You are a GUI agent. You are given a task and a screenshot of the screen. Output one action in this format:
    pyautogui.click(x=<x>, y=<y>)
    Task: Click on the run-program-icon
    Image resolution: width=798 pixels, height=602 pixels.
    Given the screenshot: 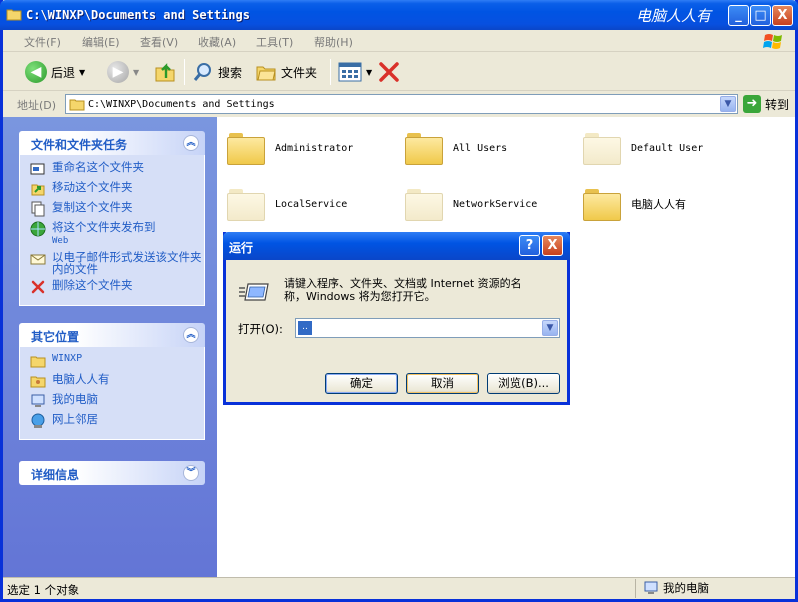 What is the action you would take?
    pyautogui.click(x=254, y=292)
    